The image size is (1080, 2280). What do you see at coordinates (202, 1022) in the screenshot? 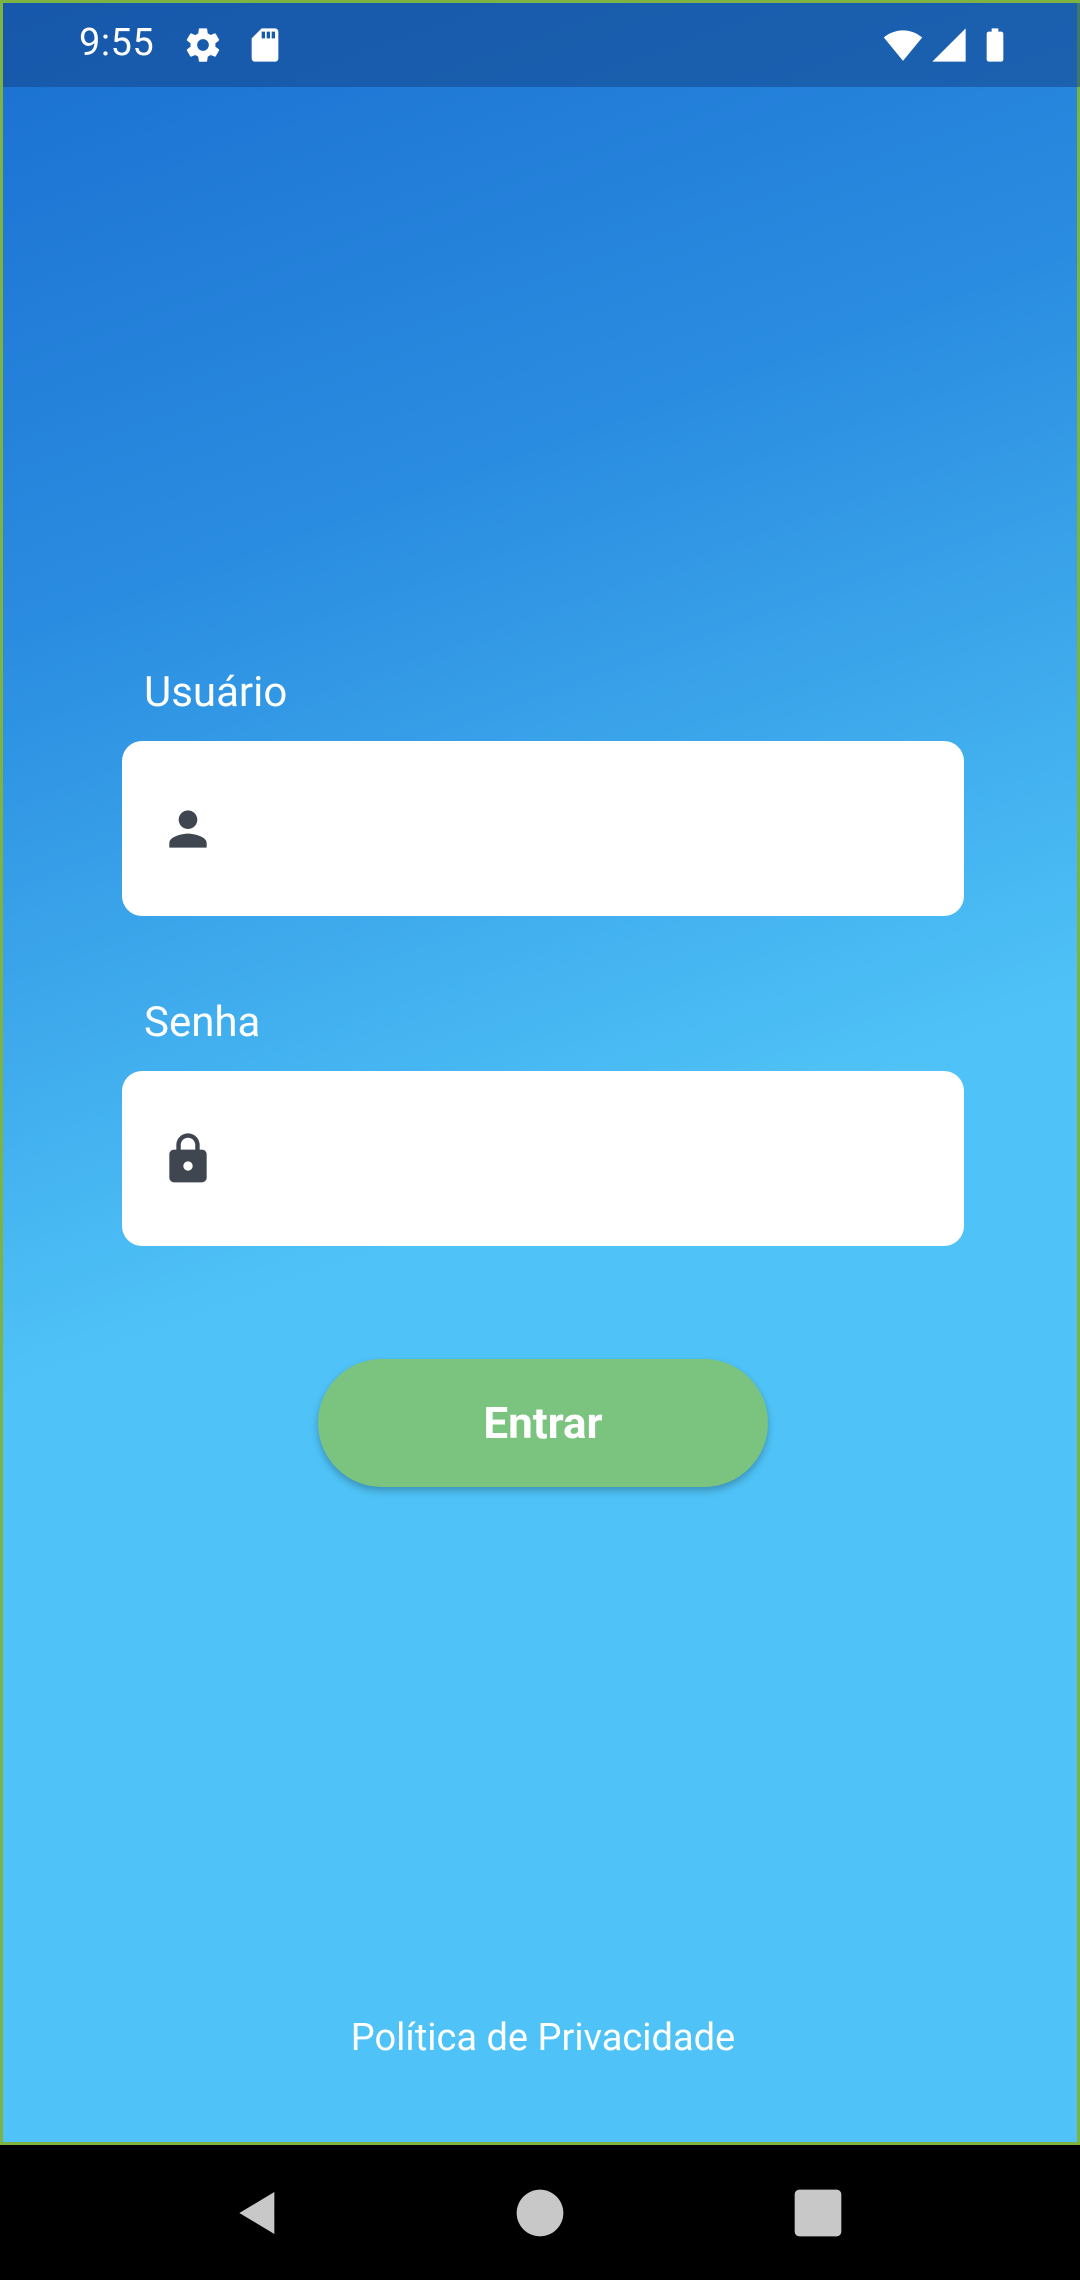
I see `password-label: Senha` at bounding box center [202, 1022].